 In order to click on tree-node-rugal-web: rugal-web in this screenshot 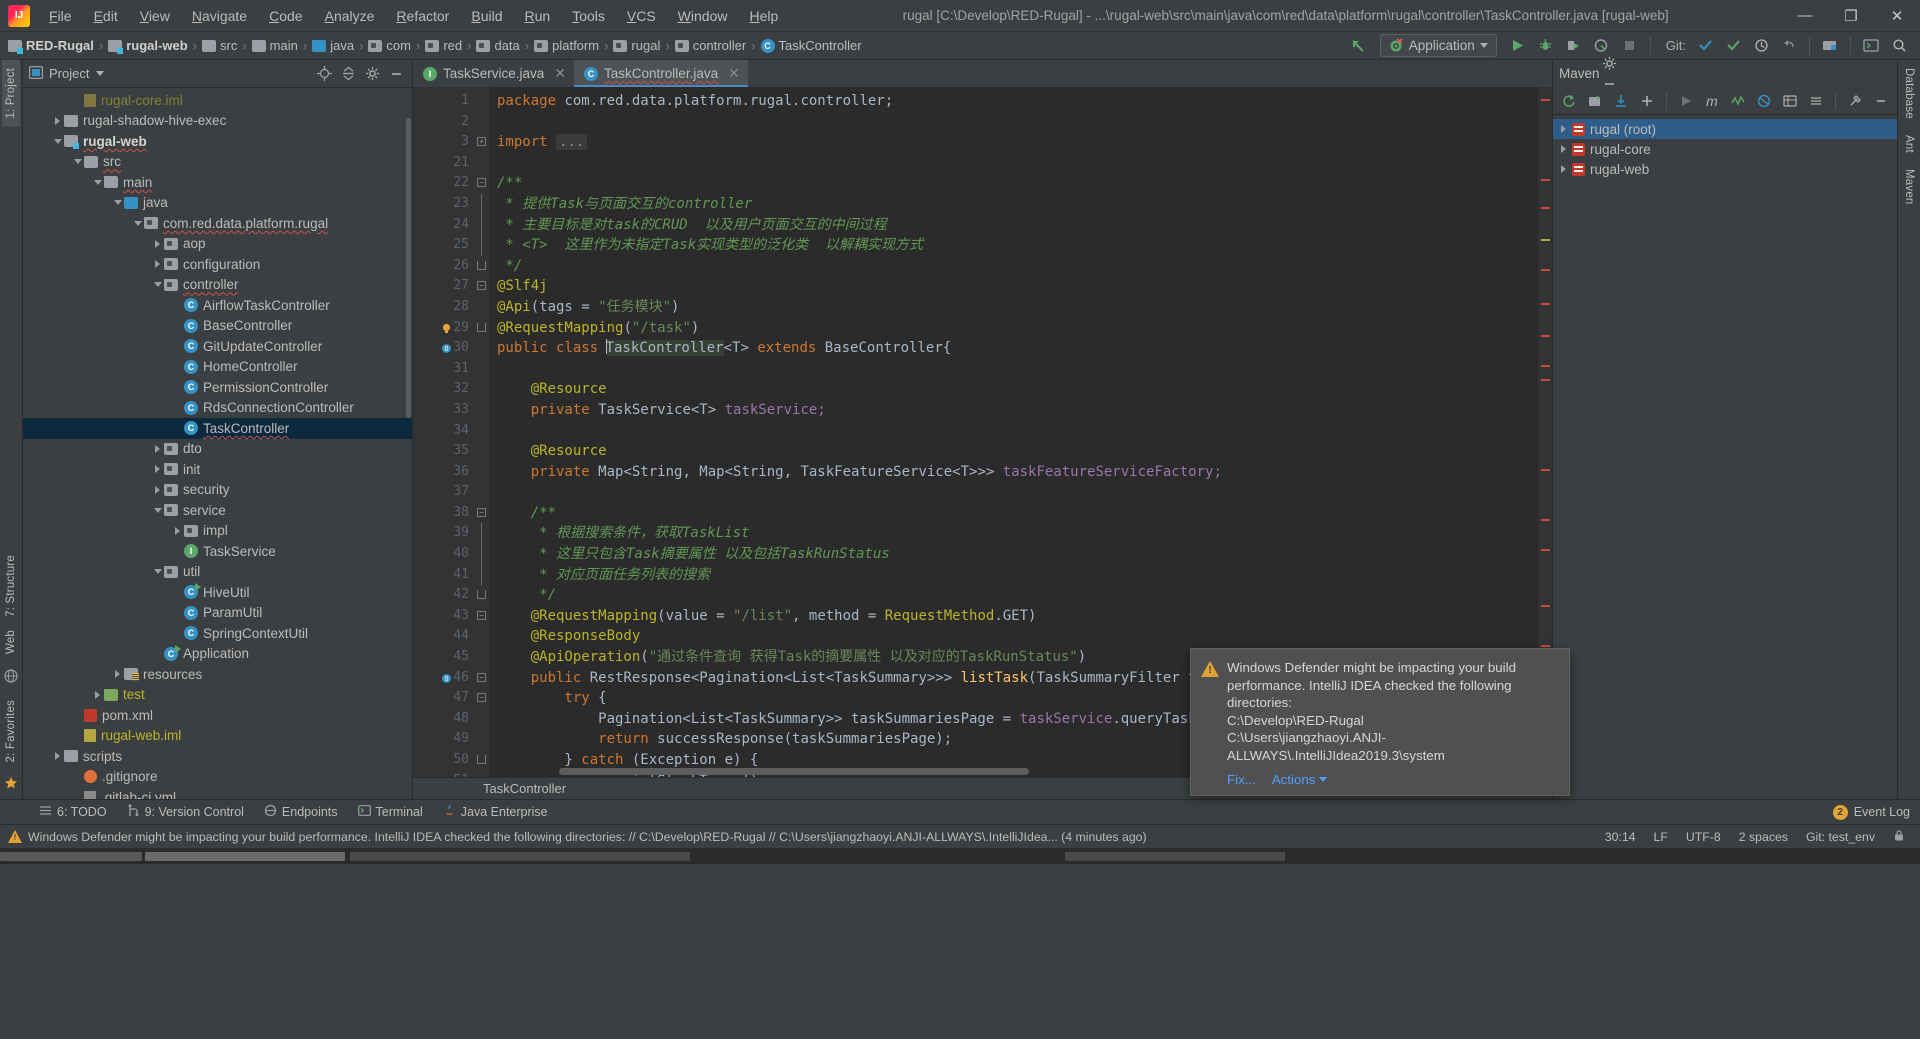, I will do `click(217, 141)`.